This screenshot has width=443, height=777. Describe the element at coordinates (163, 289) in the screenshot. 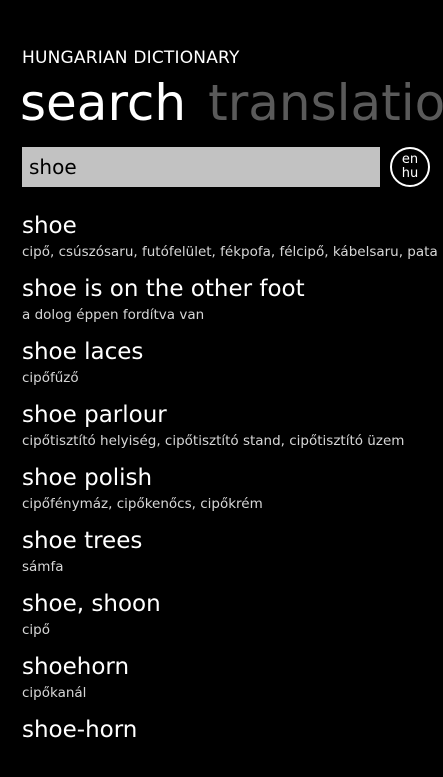

I see `result-term: shoe is on the other foot` at that location.